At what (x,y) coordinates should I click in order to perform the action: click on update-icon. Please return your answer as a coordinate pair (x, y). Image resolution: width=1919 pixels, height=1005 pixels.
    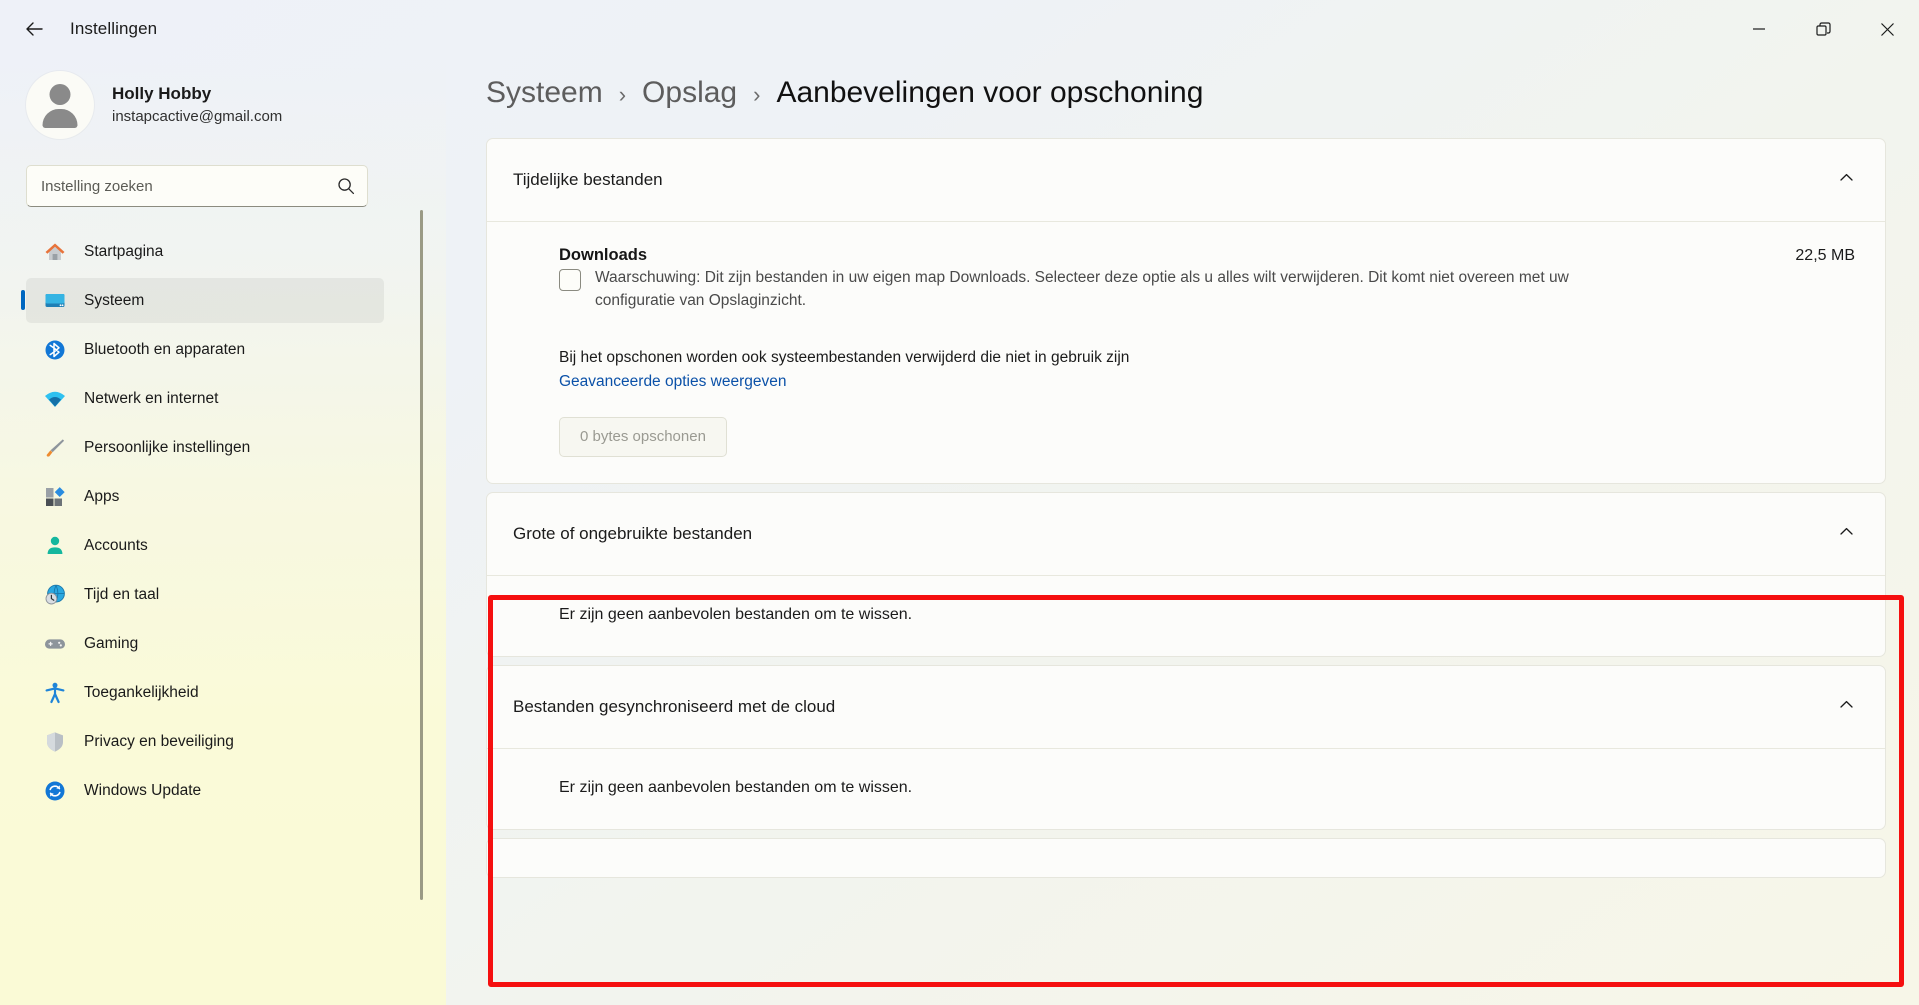
    Looking at the image, I should click on (55, 791).